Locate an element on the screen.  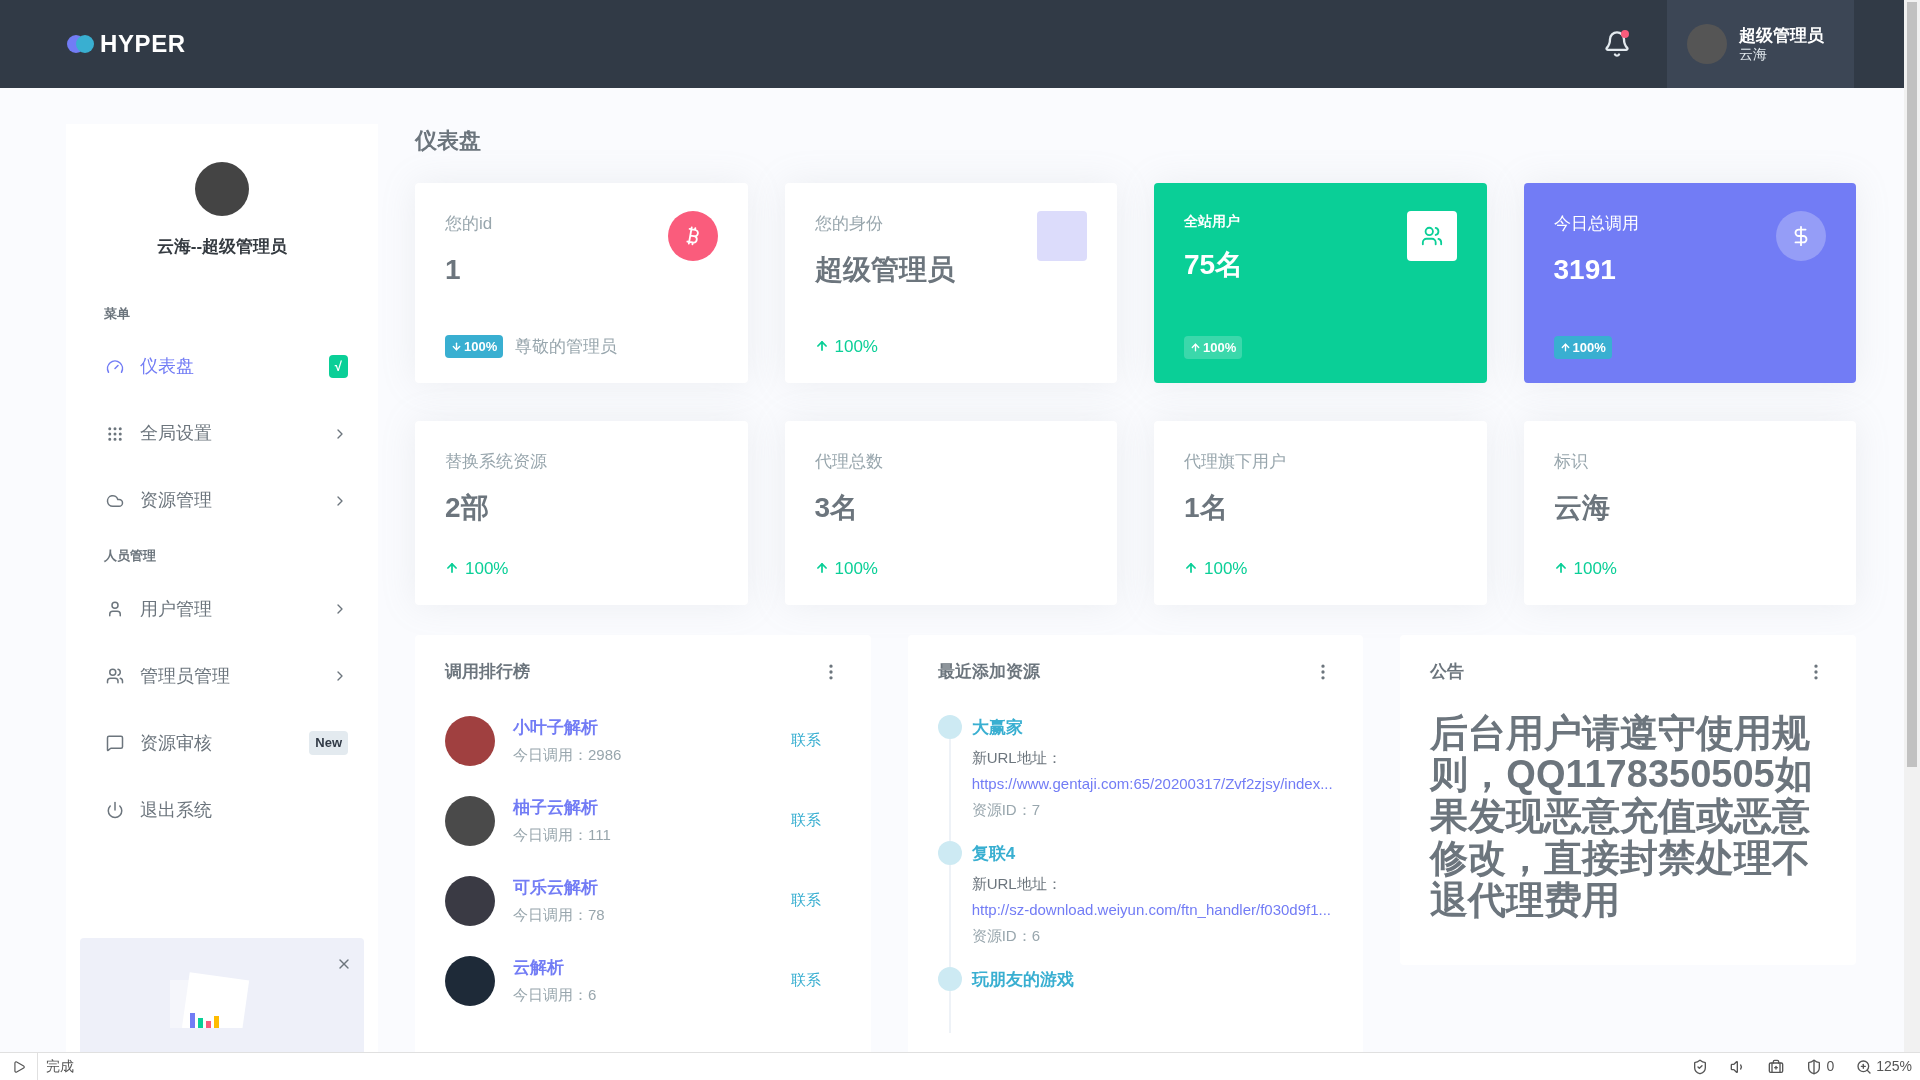
stat-label: 您的id is located at coordinates (469, 224).